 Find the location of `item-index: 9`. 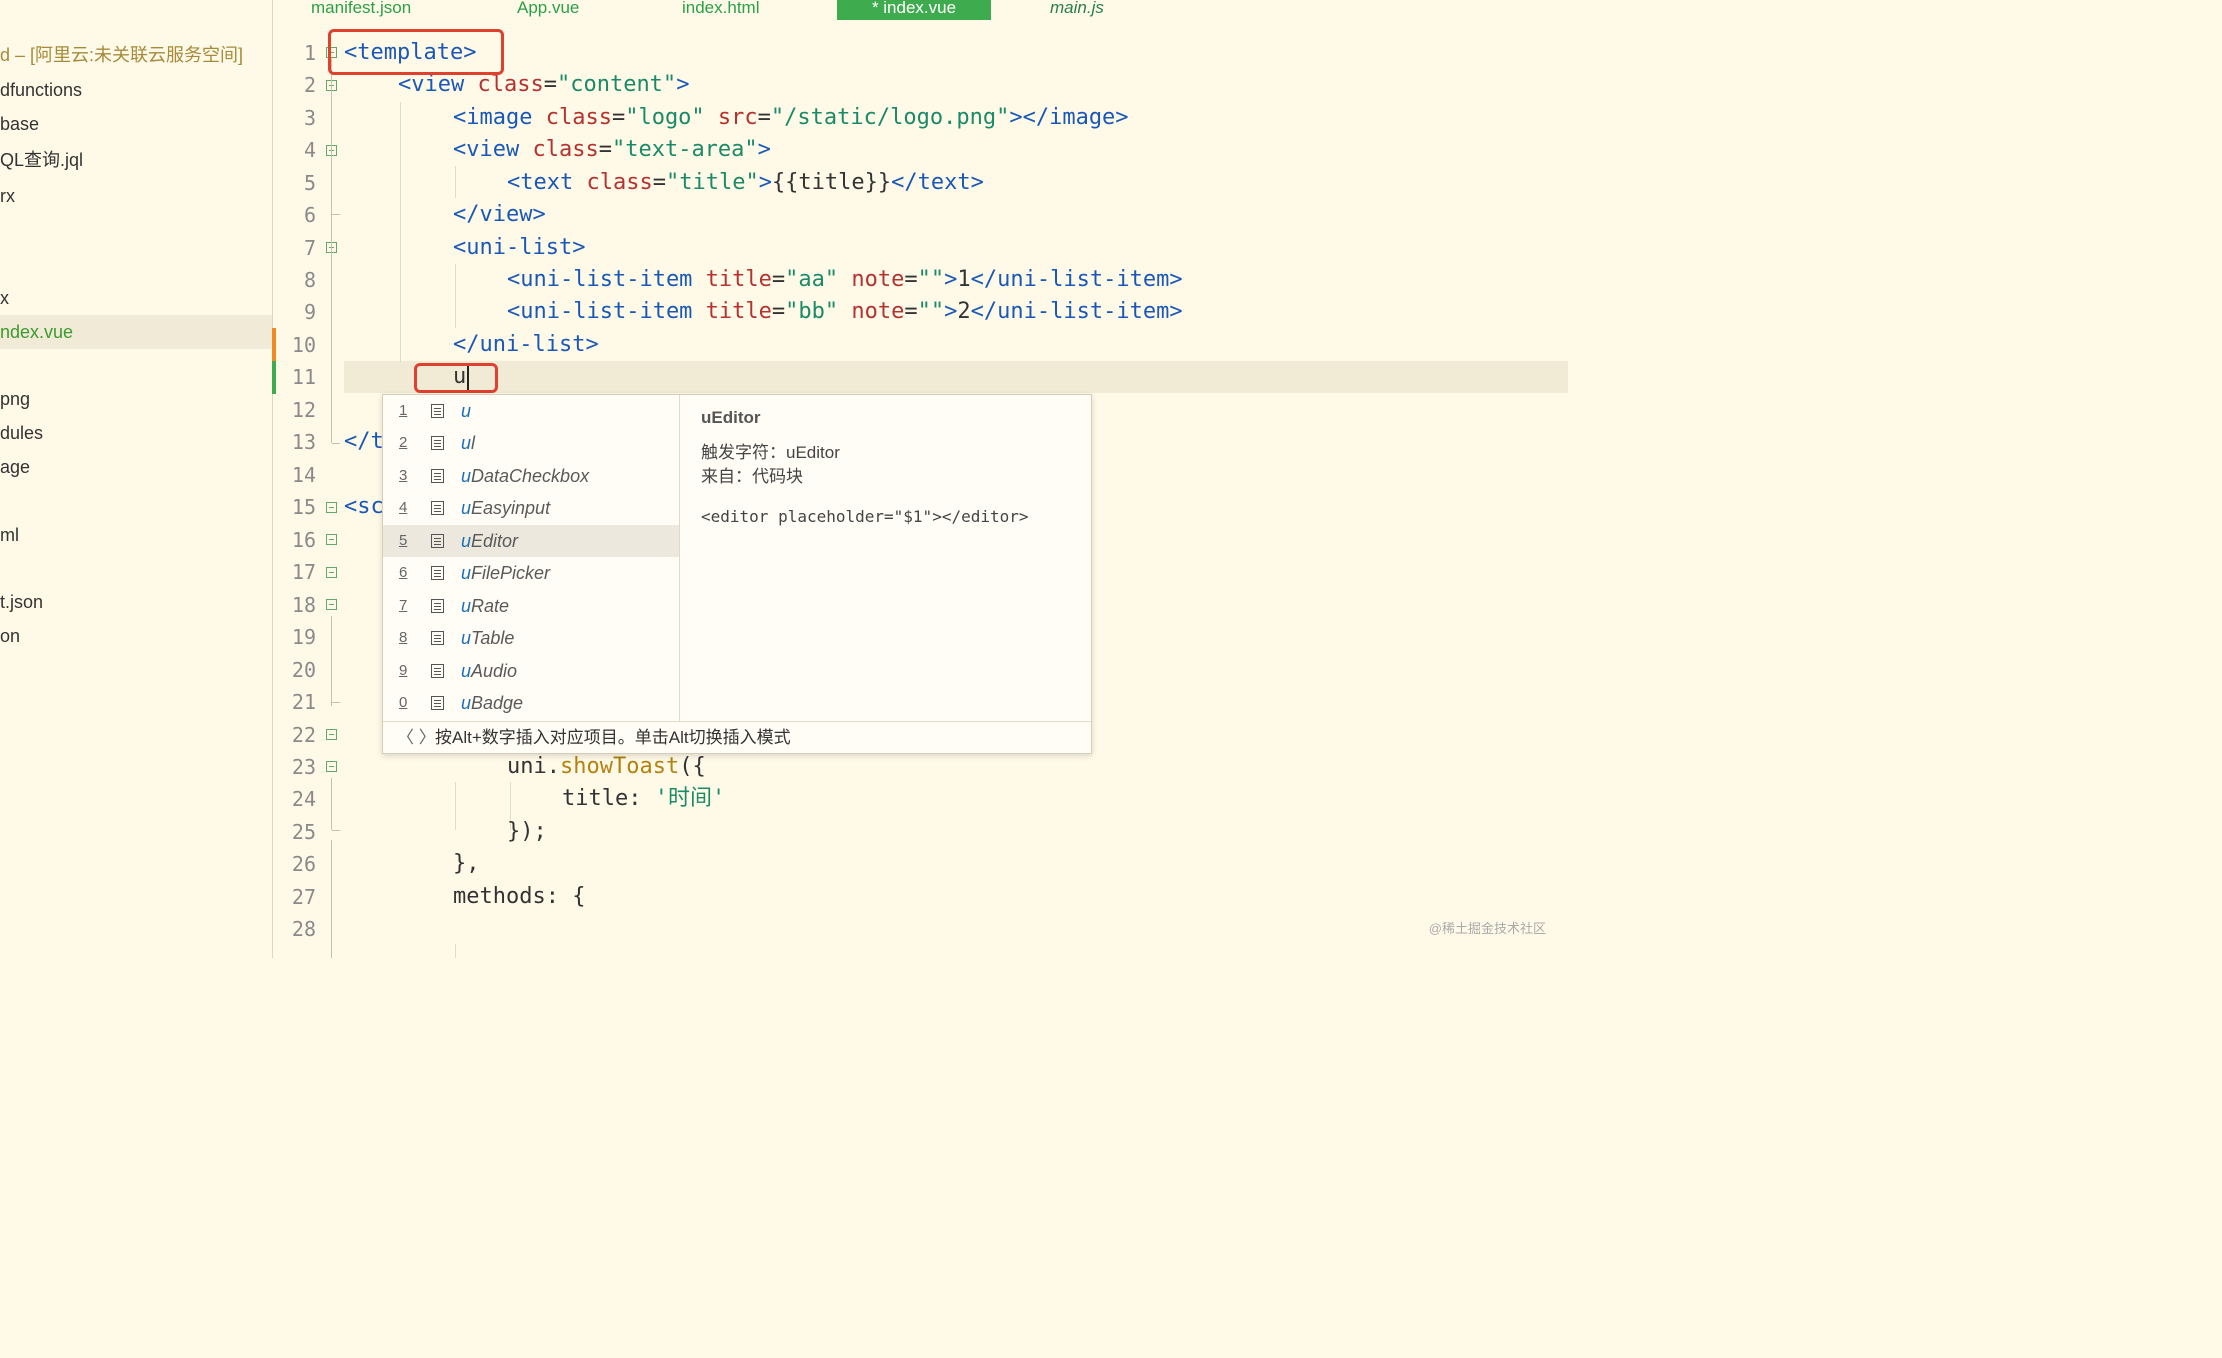

item-index: 9 is located at coordinates (403, 670).